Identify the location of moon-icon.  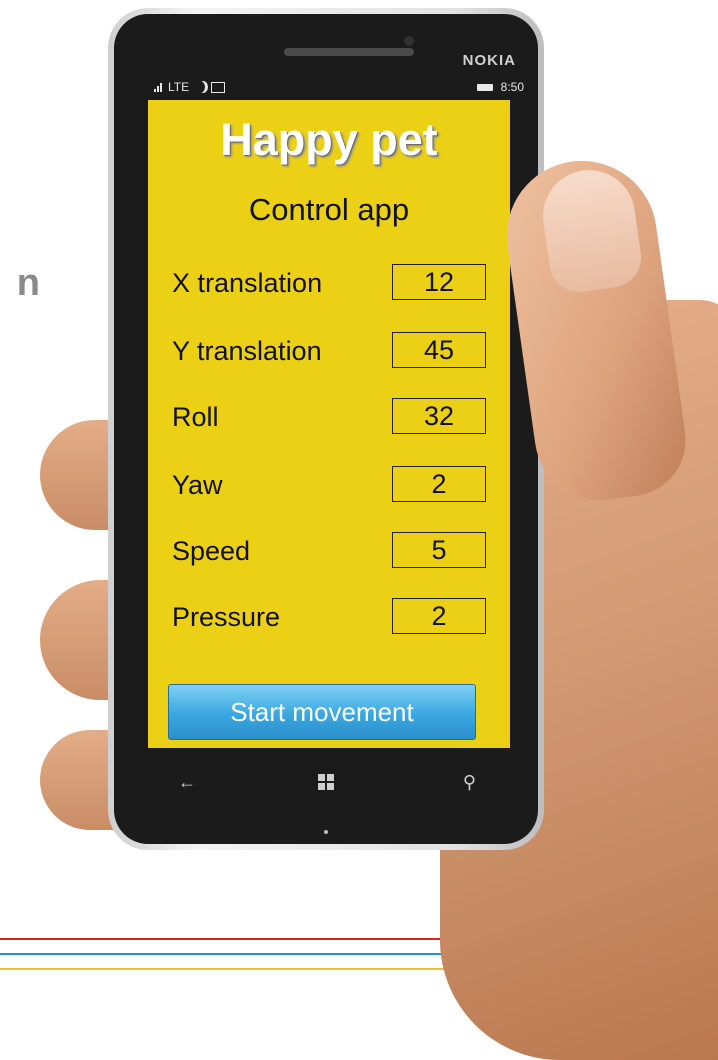
(200, 87).